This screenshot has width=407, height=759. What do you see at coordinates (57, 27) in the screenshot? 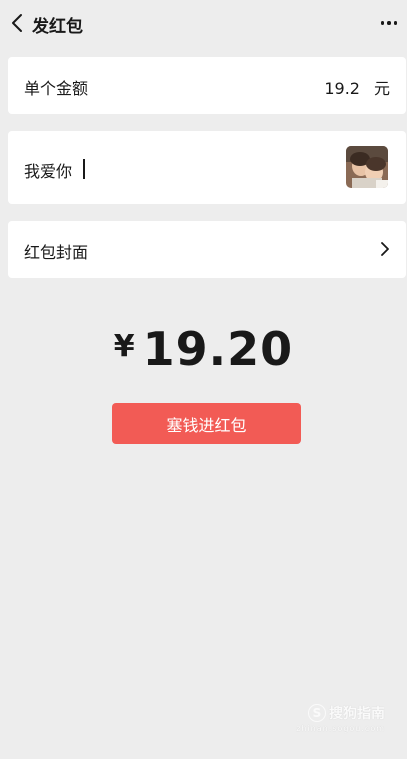
I see `page-title: 发红包` at bounding box center [57, 27].